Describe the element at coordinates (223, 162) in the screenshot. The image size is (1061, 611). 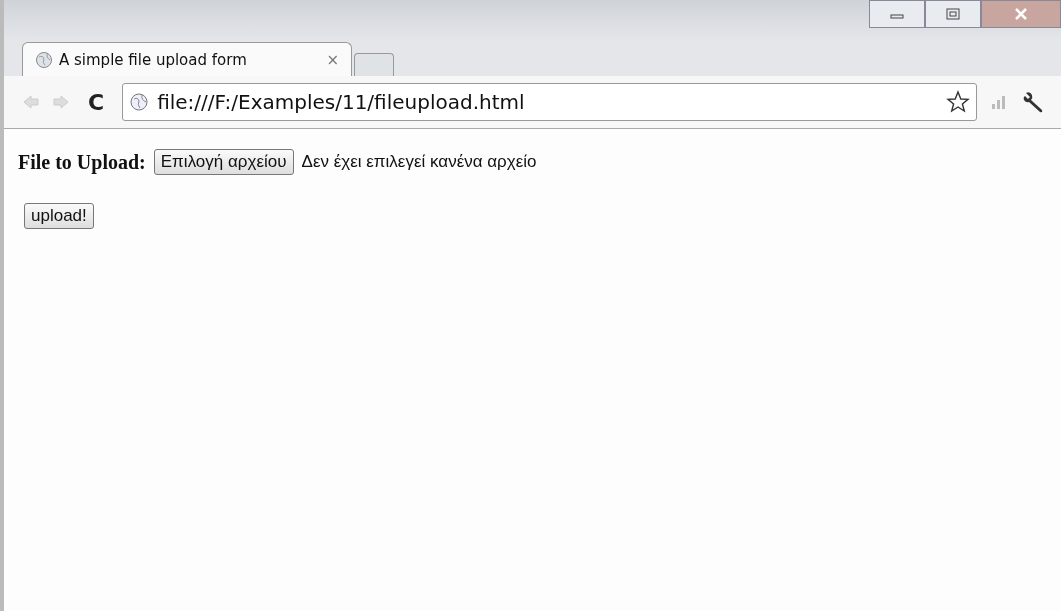
I see `choose-file-button: Επιλογή αρχείου` at that location.